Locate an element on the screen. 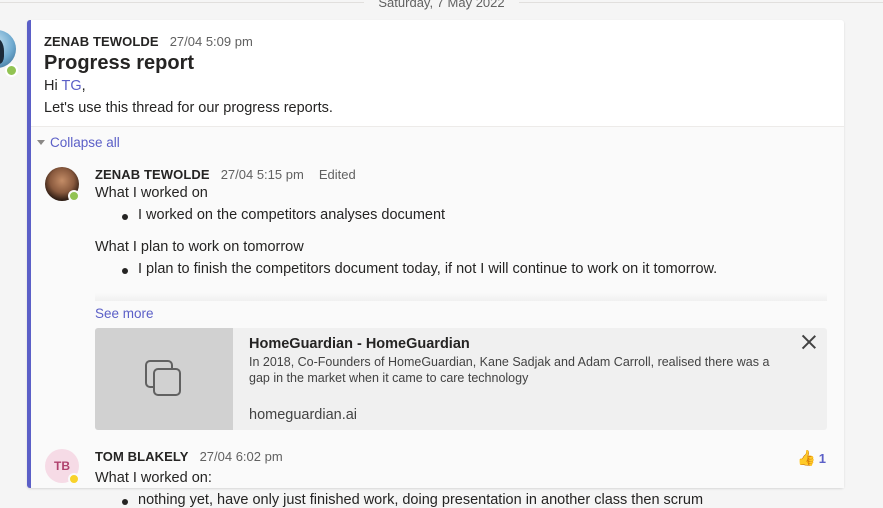 This screenshot has width=883, height=508. like-reaction-button: 👍 1 is located at coordinates (811, 458).